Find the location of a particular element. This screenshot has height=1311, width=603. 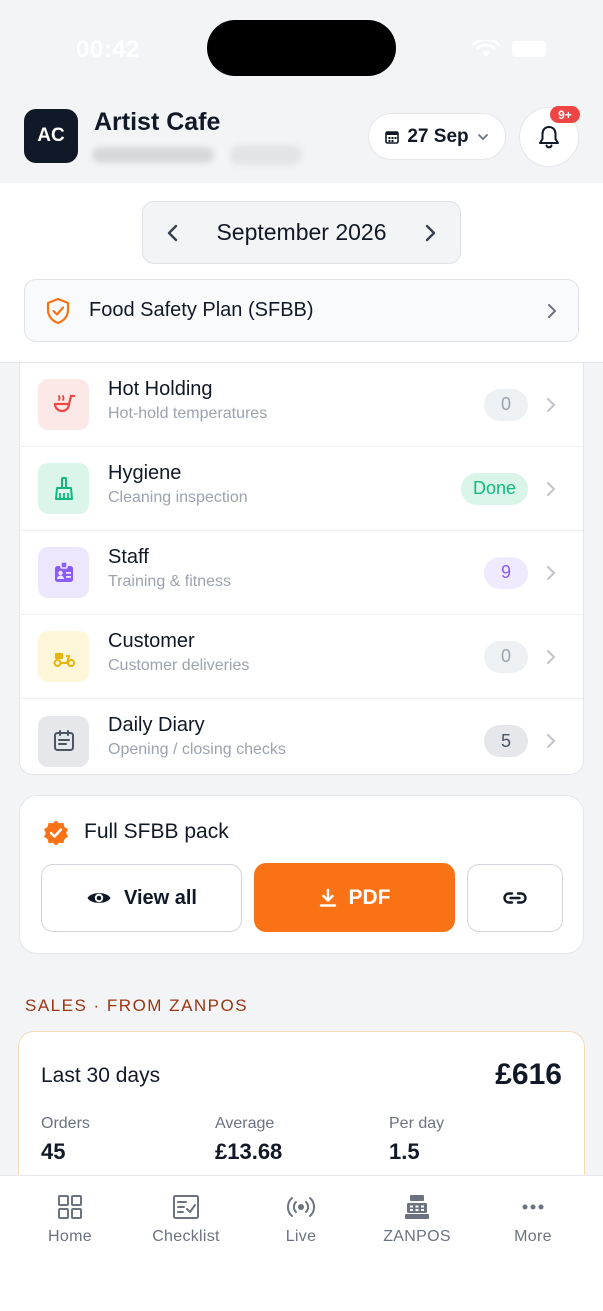

pdf-label: PDF is located at coordinates (369, 897).